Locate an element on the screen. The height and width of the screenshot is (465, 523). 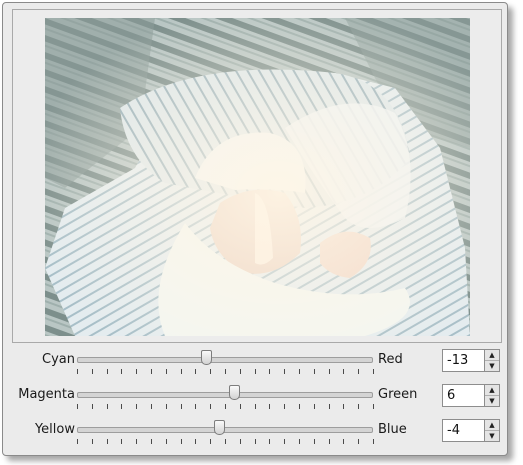
magenta-green-spin-arrows: ▲ ▼ is located at coordinates (492, 395).